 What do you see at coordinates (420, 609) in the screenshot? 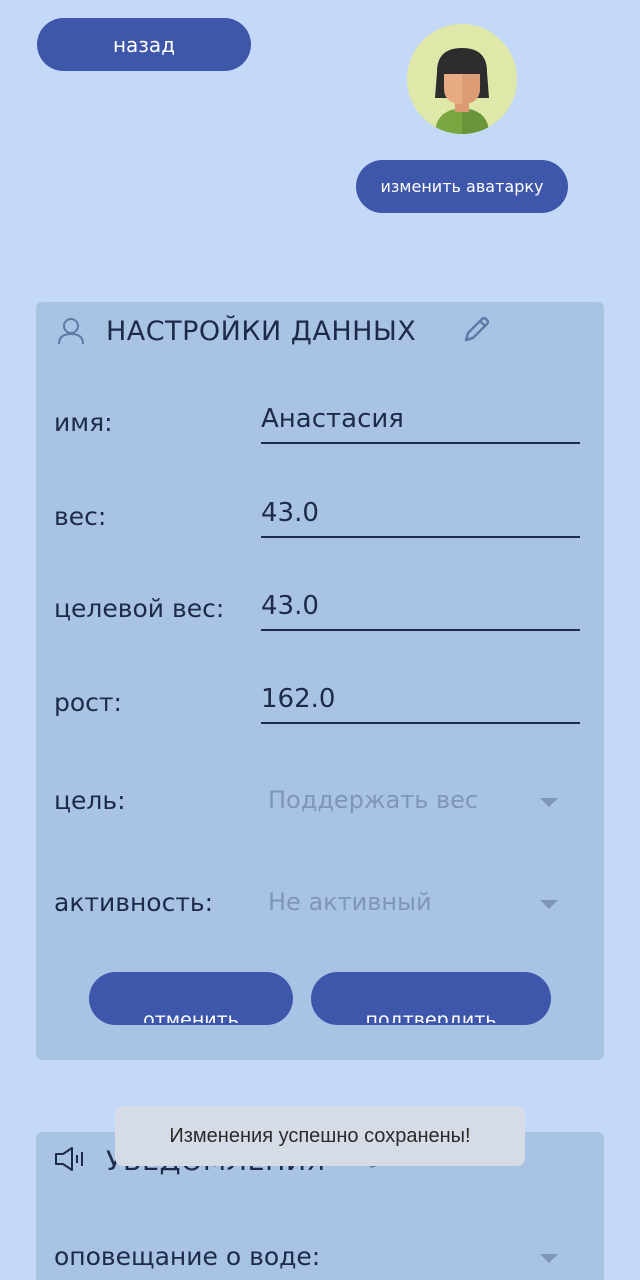
I see `target-weight-field: 43.0` at bounding box center [420, 609].